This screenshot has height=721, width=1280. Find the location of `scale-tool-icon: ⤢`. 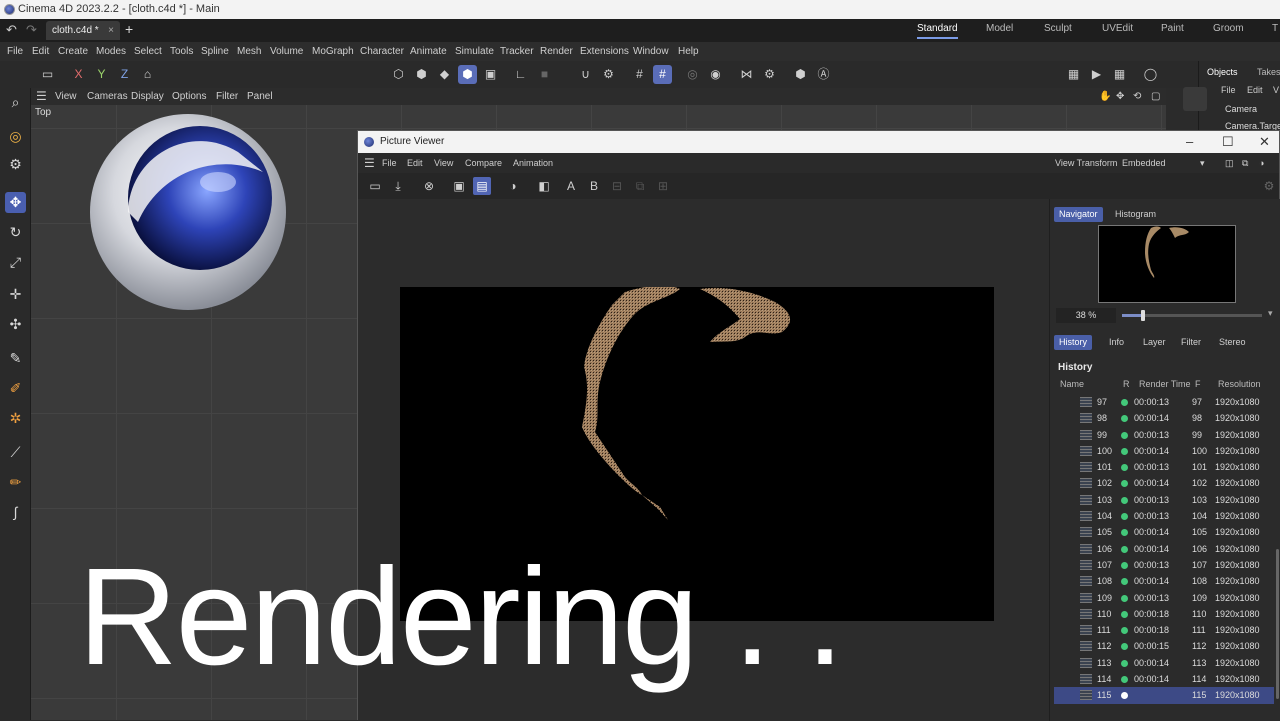

scale-tool-icon: ⤢ is located at coordinates (15, 262).